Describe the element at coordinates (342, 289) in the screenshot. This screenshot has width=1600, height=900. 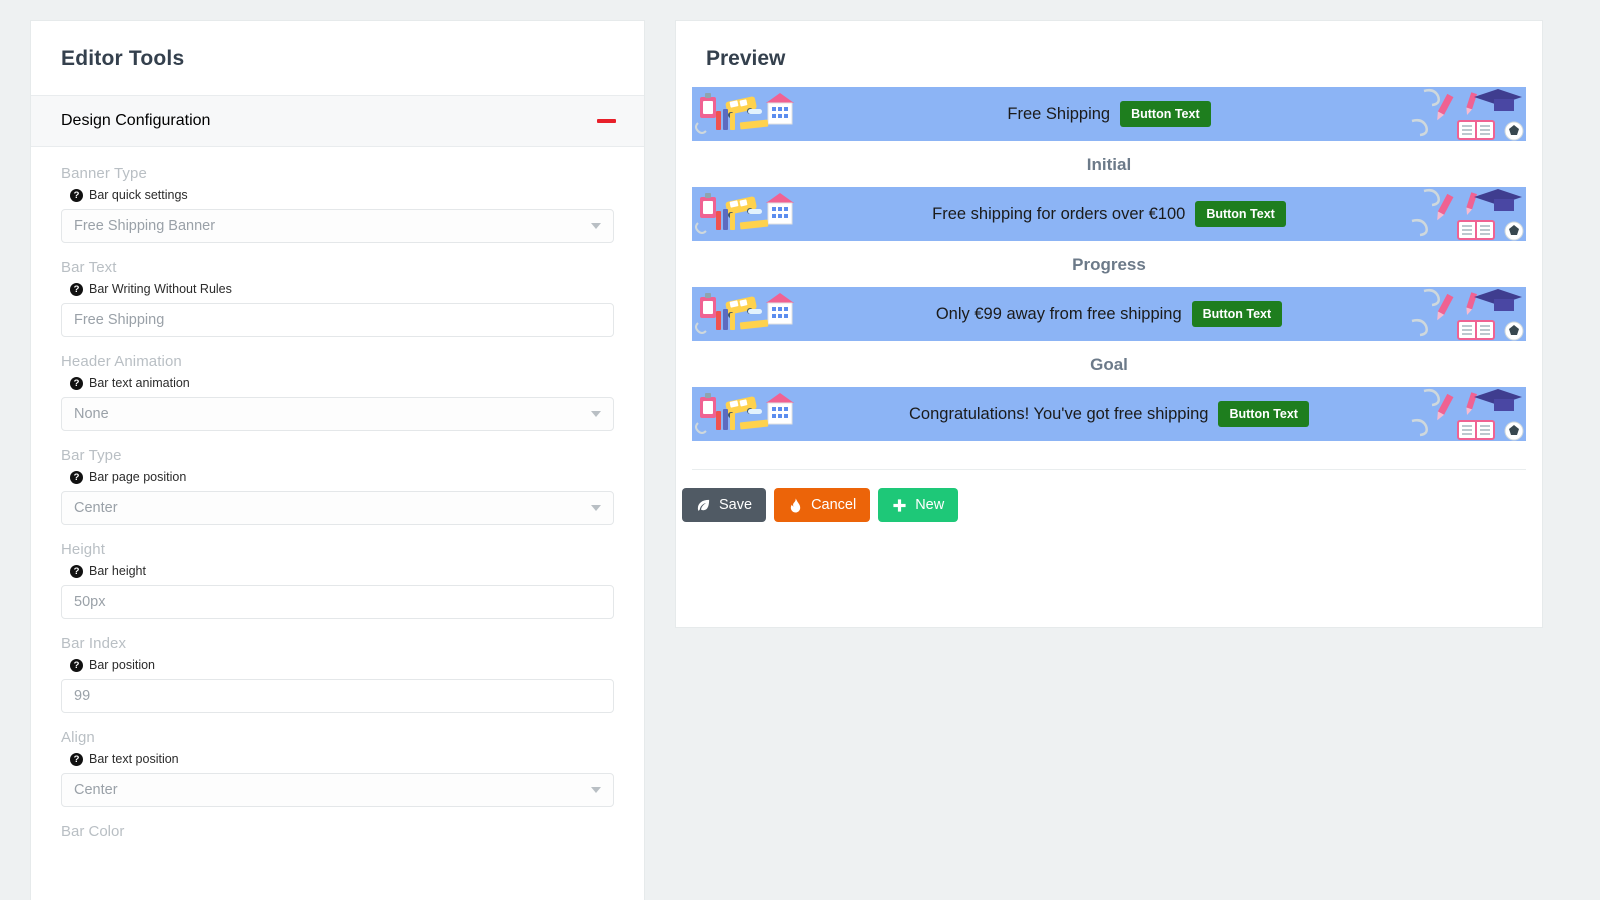
I see `help-row: ? Bar Writing Without Rules` at that location.